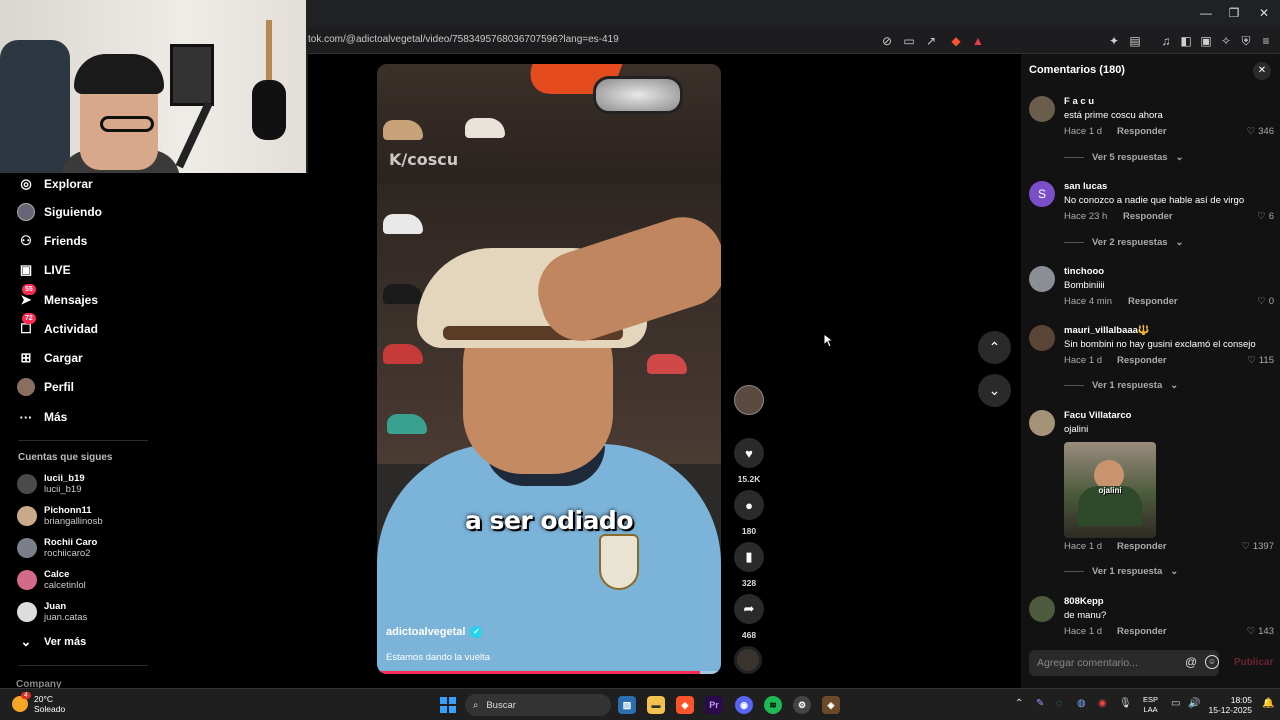 The image size is (1280, 720). I want to click on video-author: adictoalvegetal ✓, so click(434, 632).